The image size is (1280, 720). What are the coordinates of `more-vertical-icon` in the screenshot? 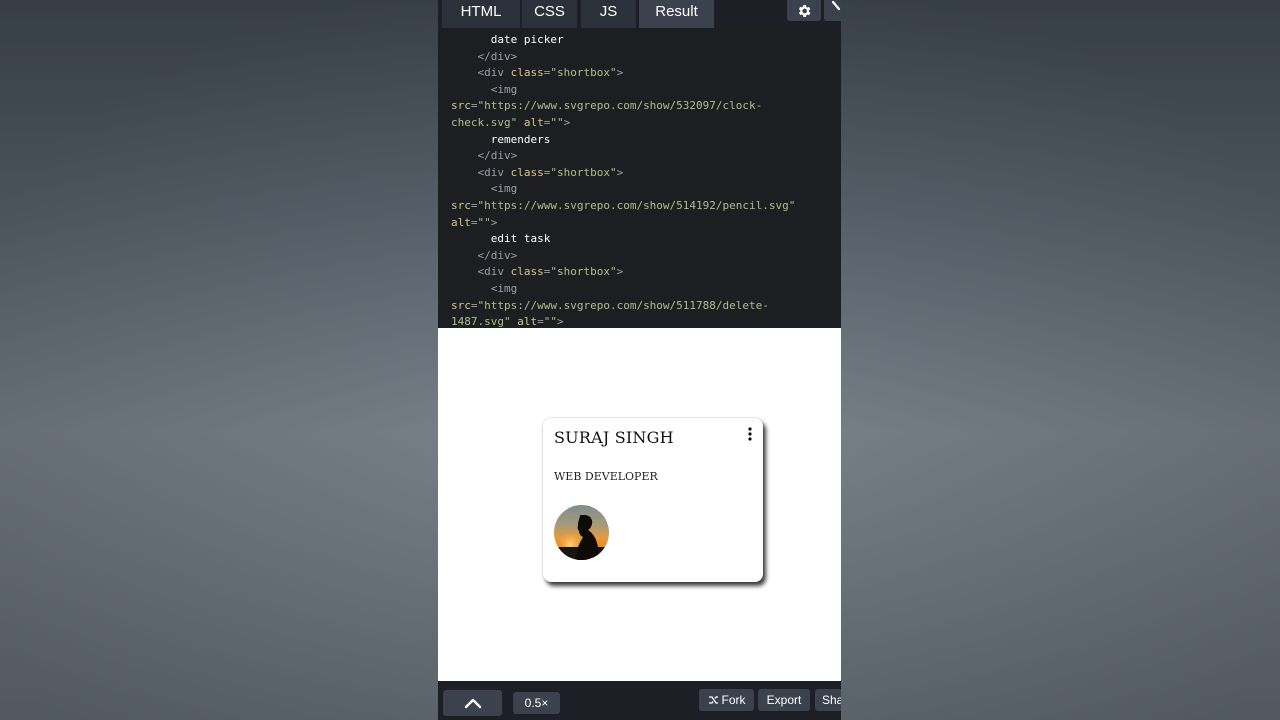 It's located at (750, 434).